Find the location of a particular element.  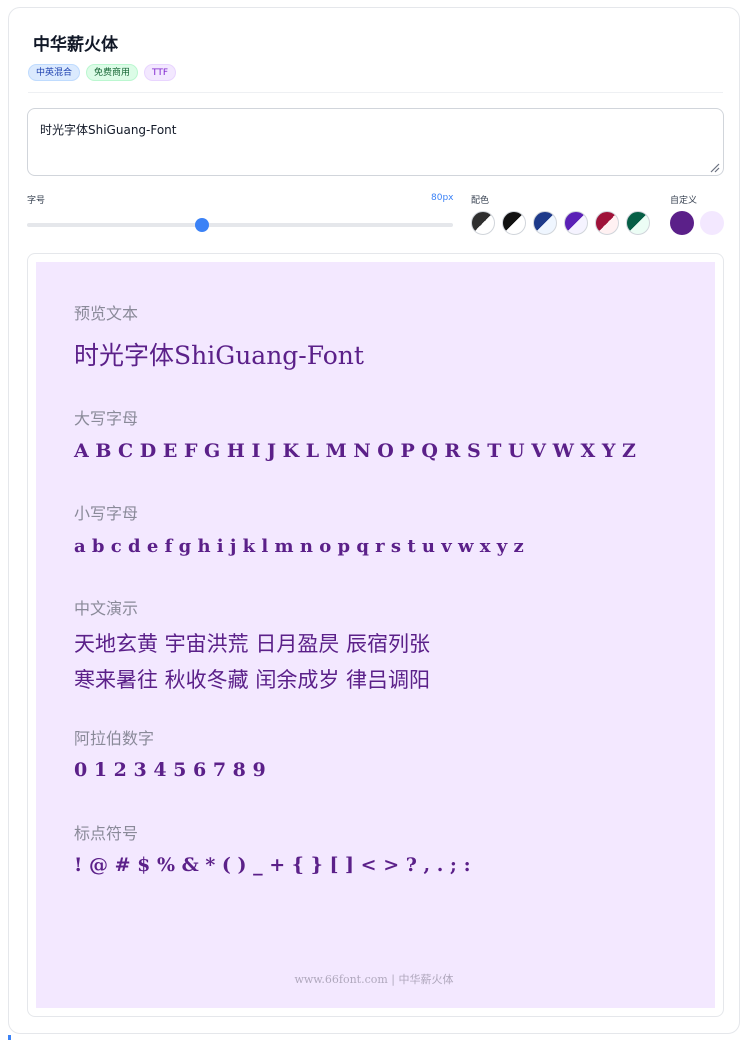

custom-background-color is located at coordinates (712, 223).